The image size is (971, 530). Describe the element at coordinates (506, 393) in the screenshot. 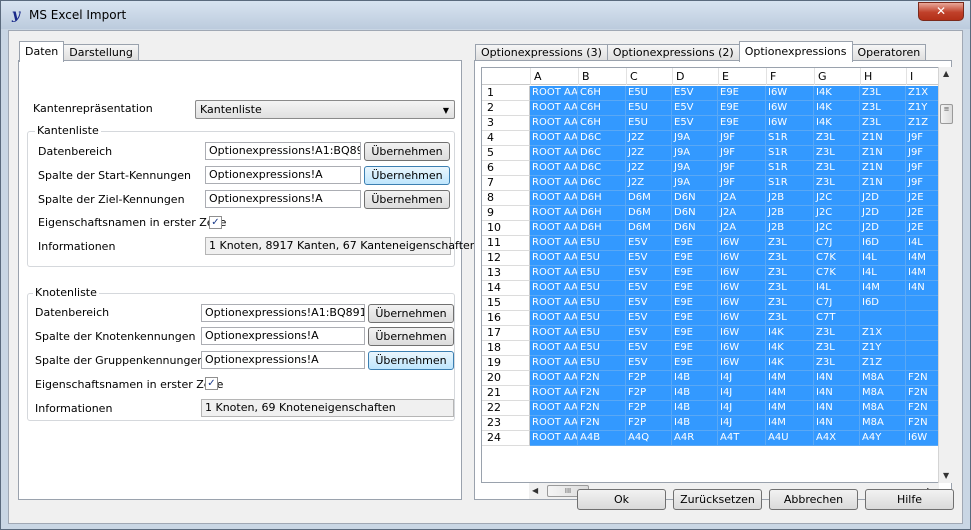

I see `row-header: 21` at that location.